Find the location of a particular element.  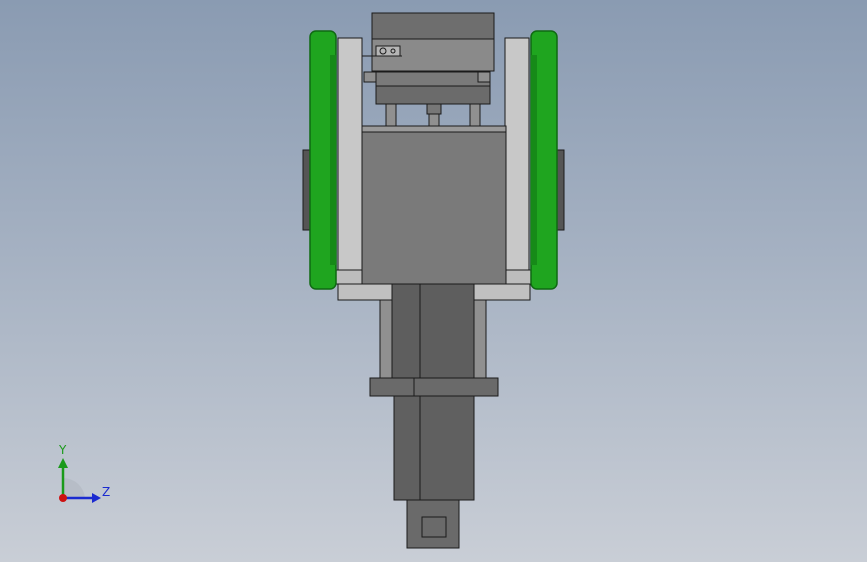

z-axis-label: Z is located at coordinates (106, 492).